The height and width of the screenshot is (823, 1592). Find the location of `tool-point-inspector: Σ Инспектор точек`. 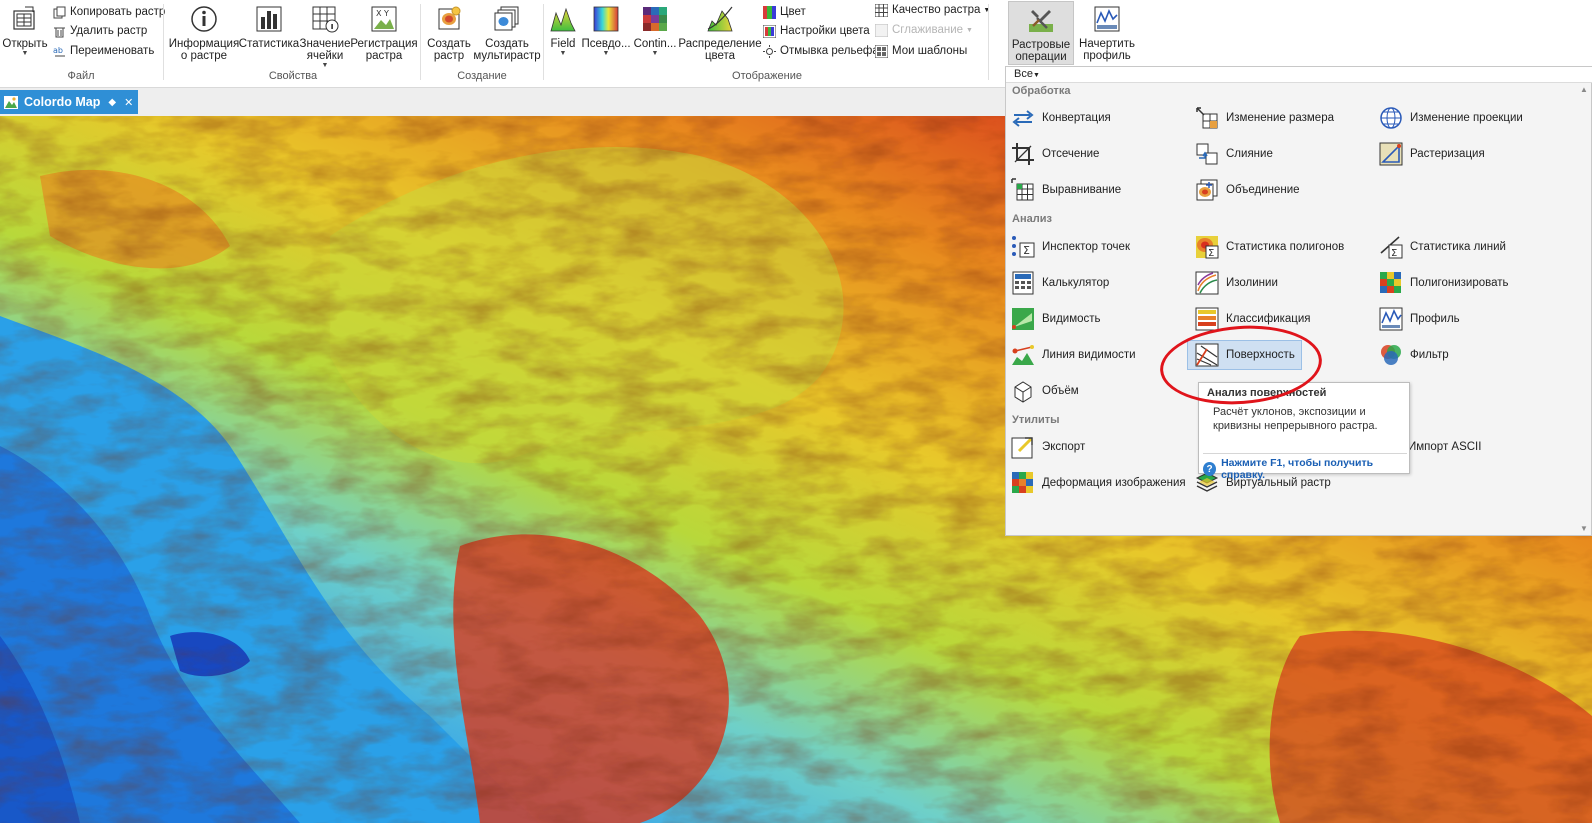

tool-point-inspector: Σ Инспектор точек is located at coordinates (1070, 247).